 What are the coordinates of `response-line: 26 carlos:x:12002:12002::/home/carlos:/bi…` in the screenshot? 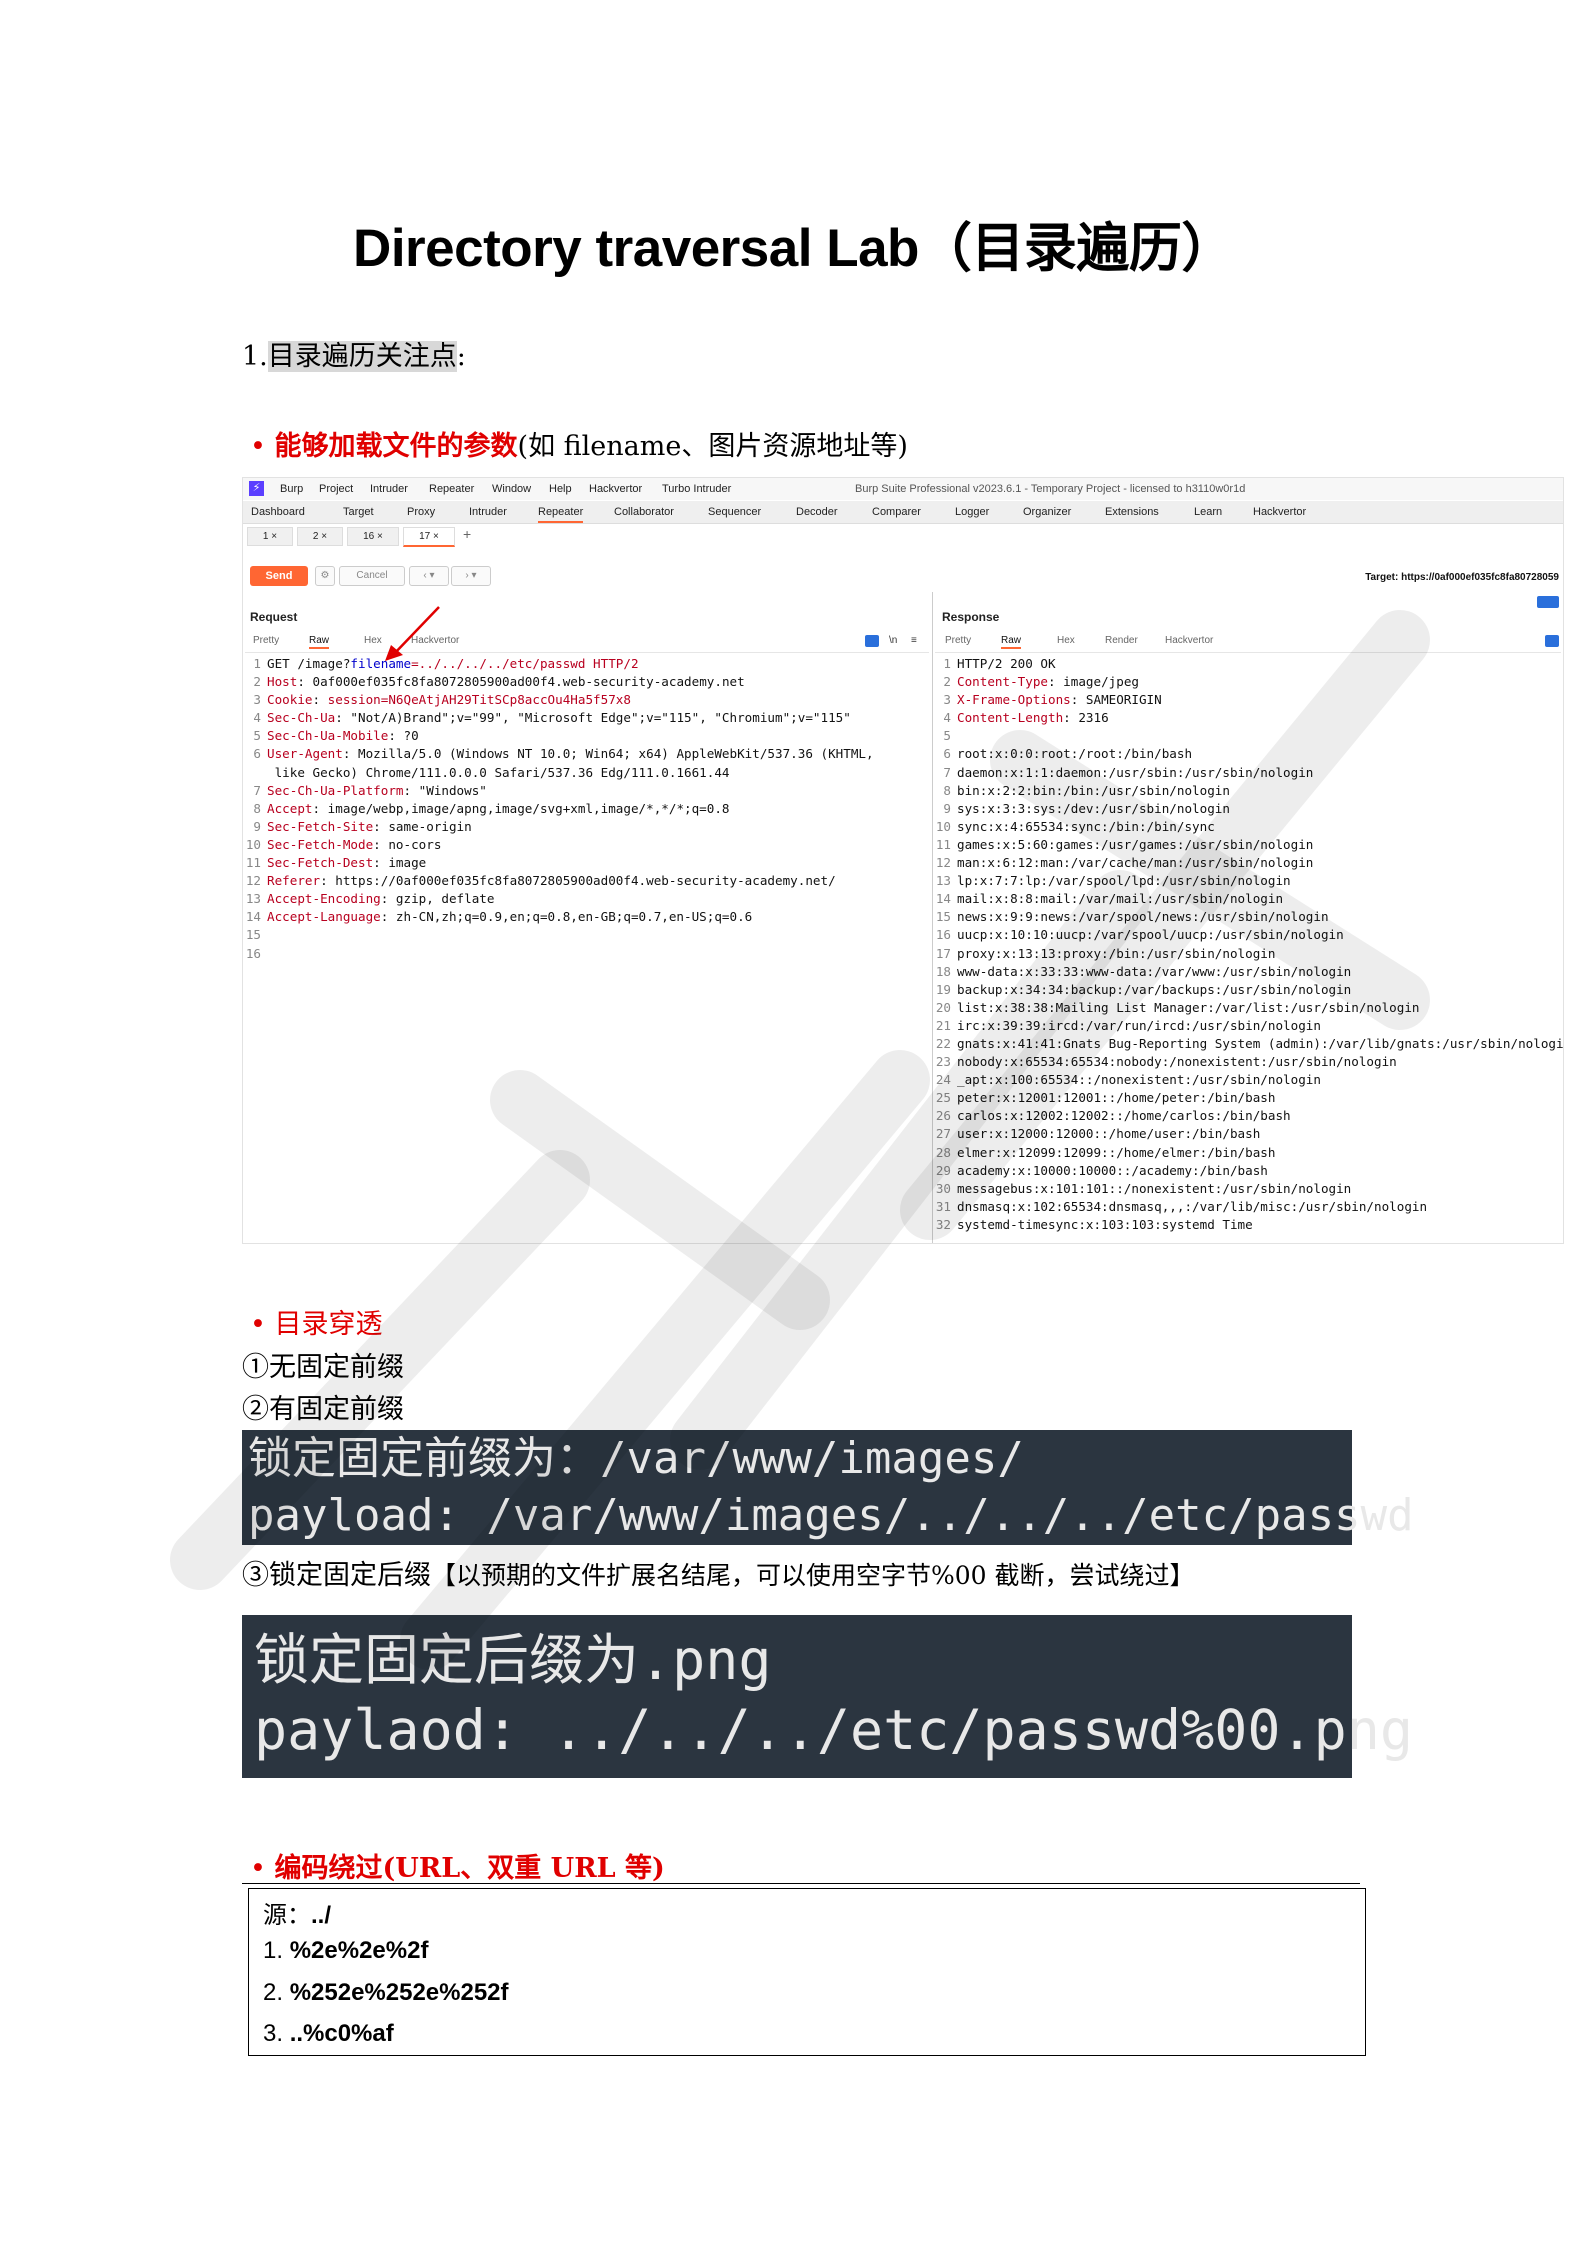 It's located at (1249, 1116).